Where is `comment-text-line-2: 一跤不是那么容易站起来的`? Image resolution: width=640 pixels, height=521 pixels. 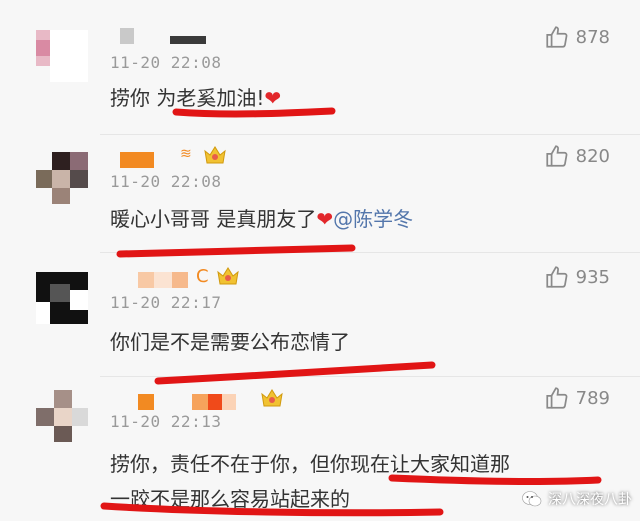
comment-text-line-2: 一跤不是那么容易站起来的 is located at coordinates (230, 499).